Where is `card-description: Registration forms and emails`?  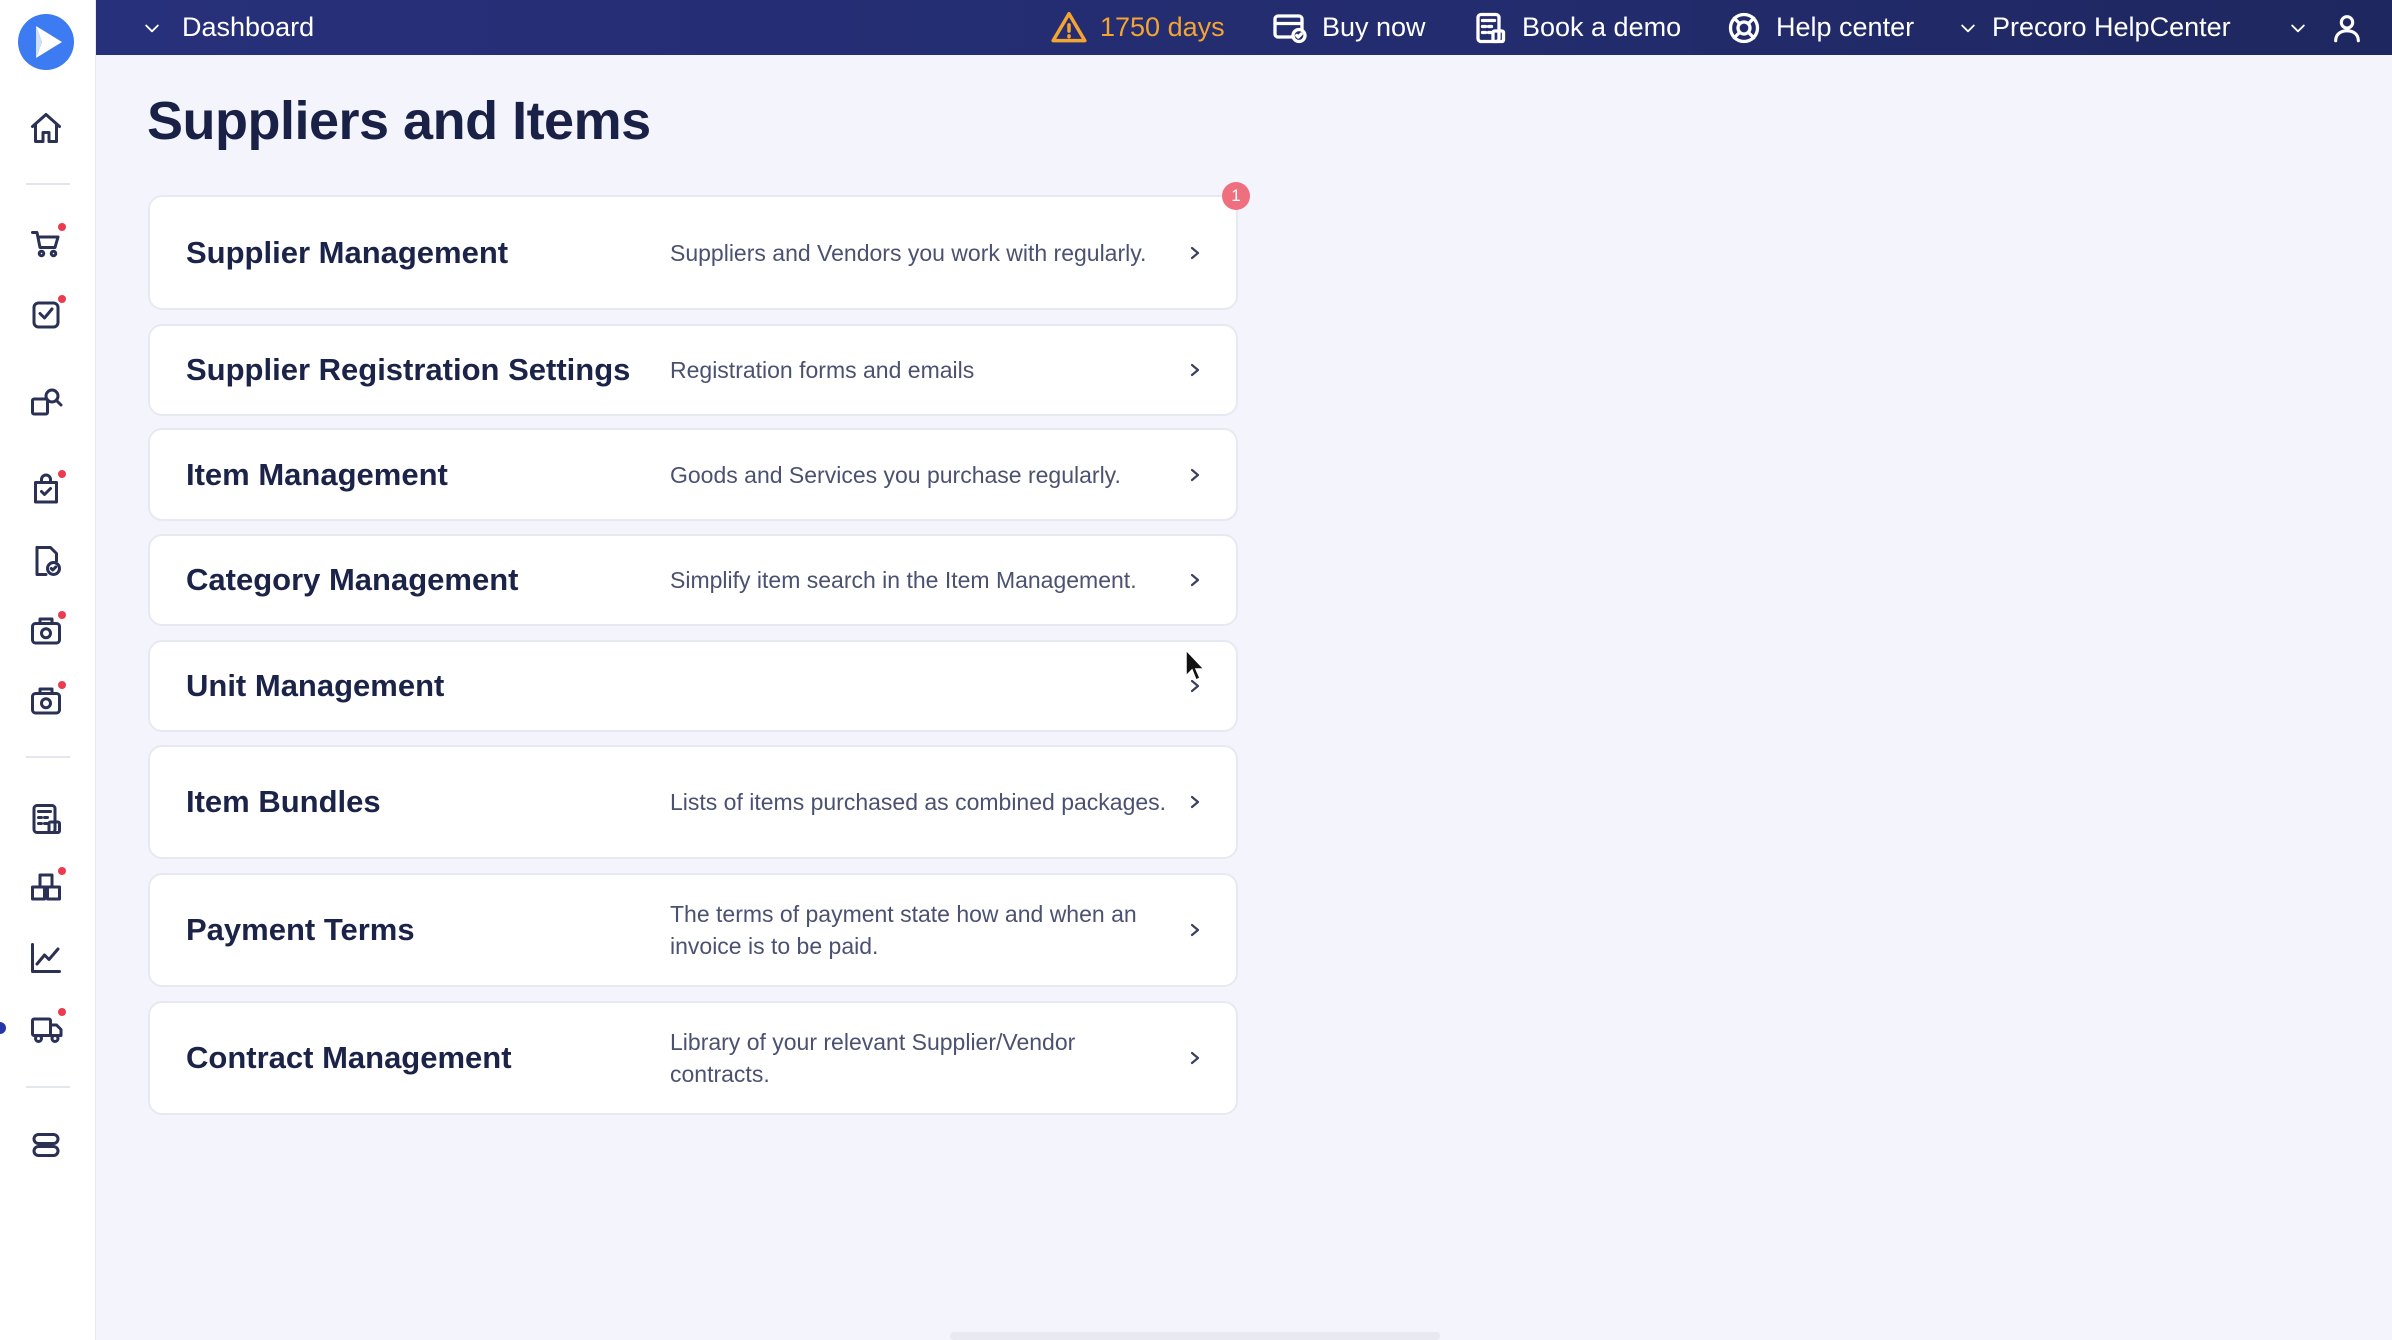 card-description: Registration forms and emails is located at coordinates (822, 370).